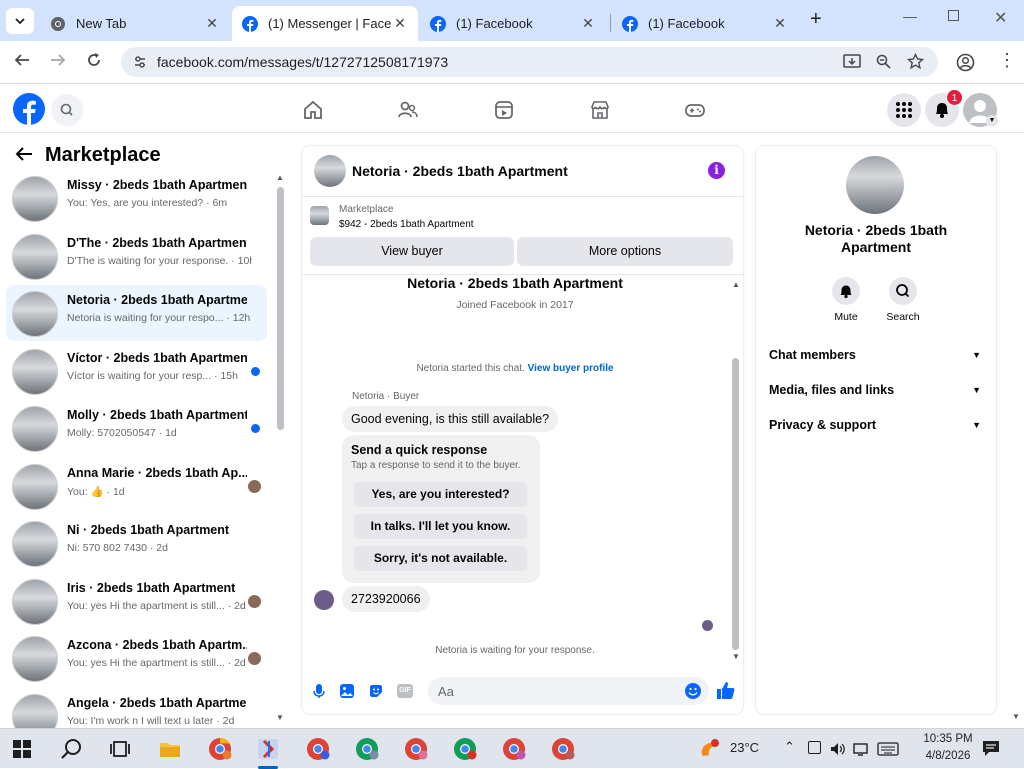 This screenshot has height=769, width=1024. What do you see at coordinates (135, 23) in the screenshot?
I see `tab-new-tab: New Tab ✕` at bounding box center [135, 23].